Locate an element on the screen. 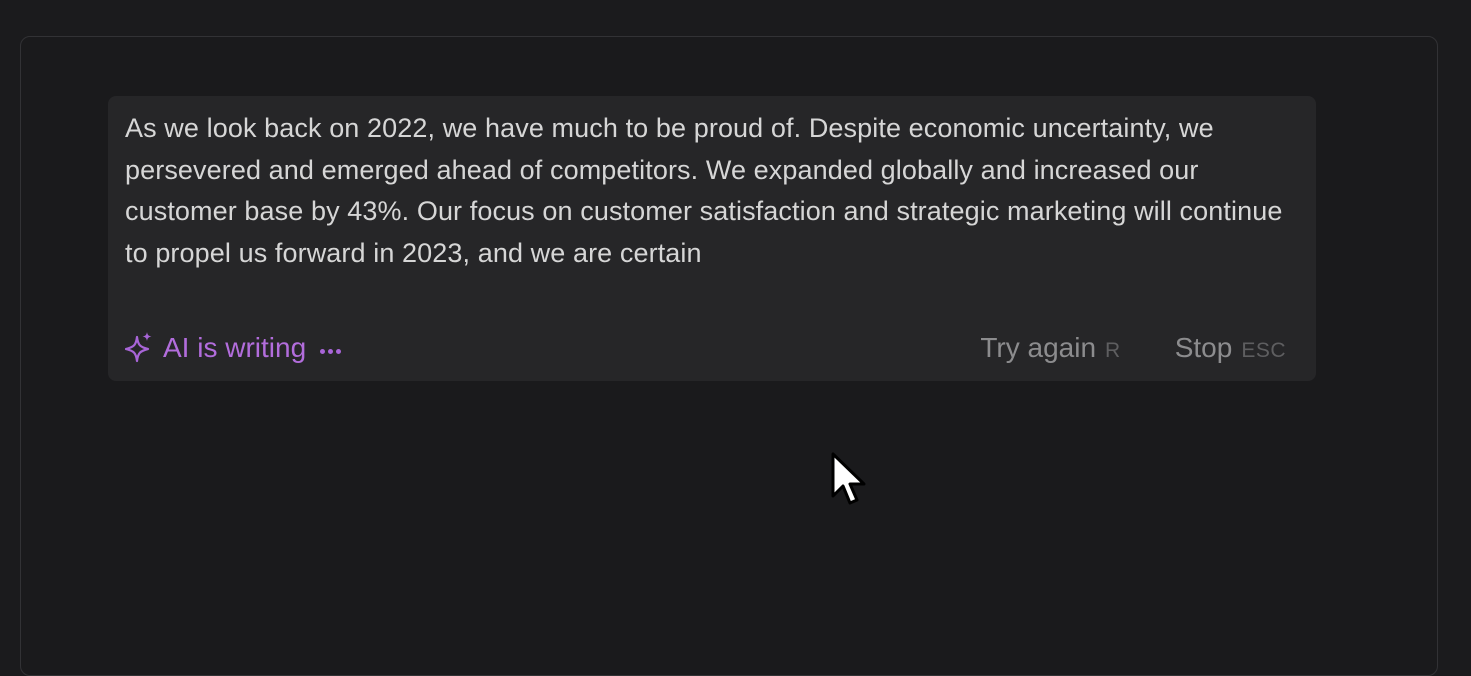 Image resolution: width=1471 pixels, height=676 pixels. ai-block-footer: AI is writing Try again R Stop ESC is located at coordinates (705, 348).